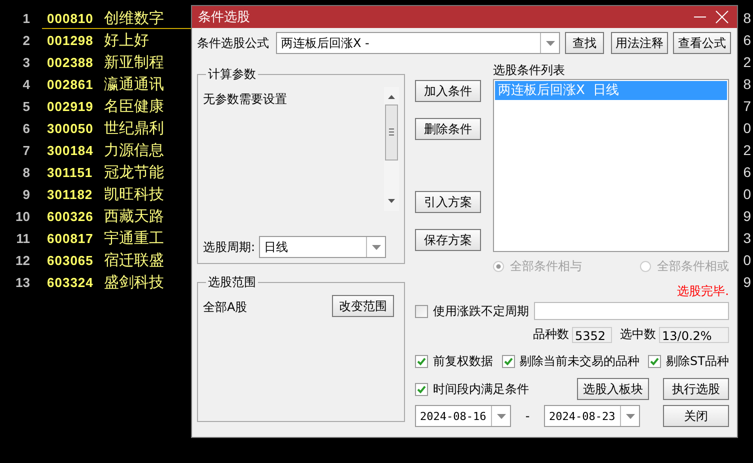 This screenshot has height=463, width=753. I want to click on checkbox-label: 前复权数据, so click(463, 361).